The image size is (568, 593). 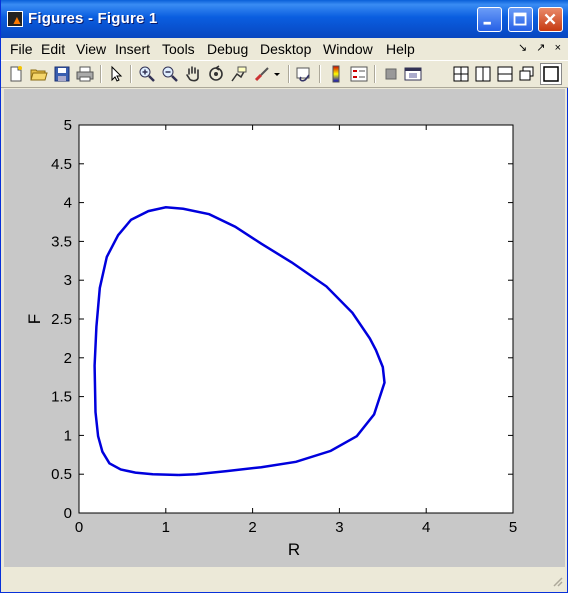 What do you see at coordinates (426, 527) in the screenshot?
I see `x-tick-label: 4` at bounding box center [426, 527].